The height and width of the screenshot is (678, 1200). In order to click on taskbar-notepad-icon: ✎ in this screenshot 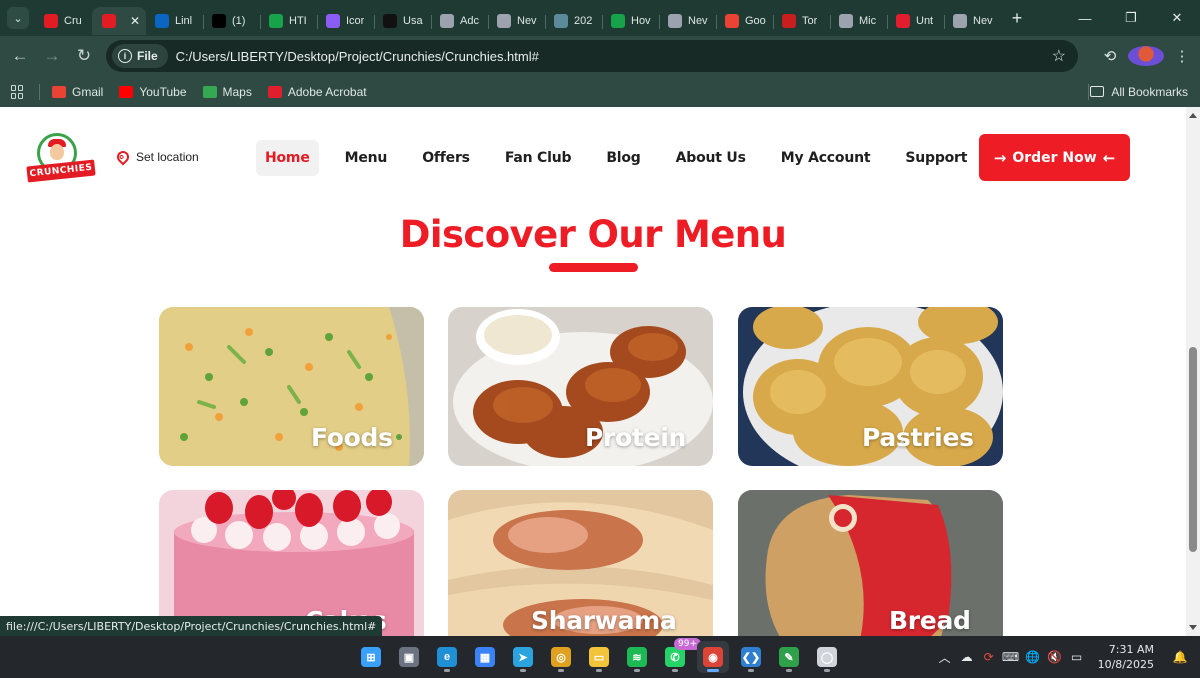, I will do `click(789, 657)`.